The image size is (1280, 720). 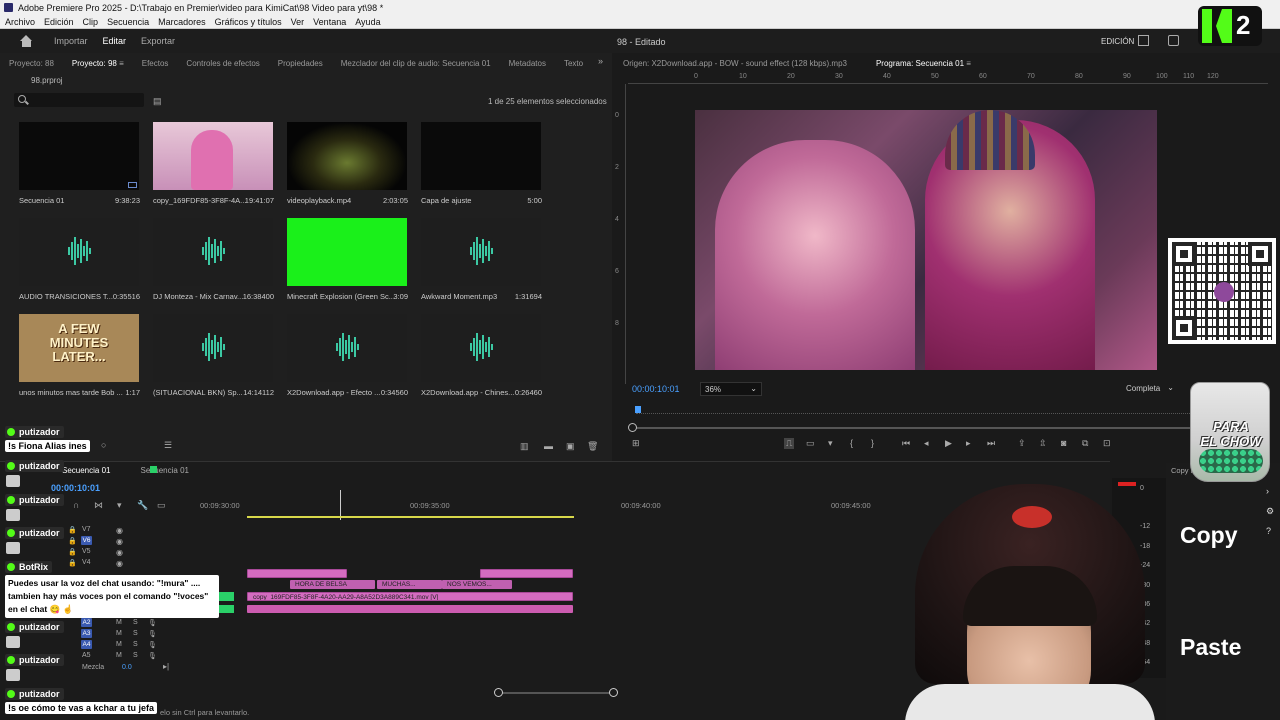 I want to click on thumb-audio-transiciones, so click(x=79, y=252).